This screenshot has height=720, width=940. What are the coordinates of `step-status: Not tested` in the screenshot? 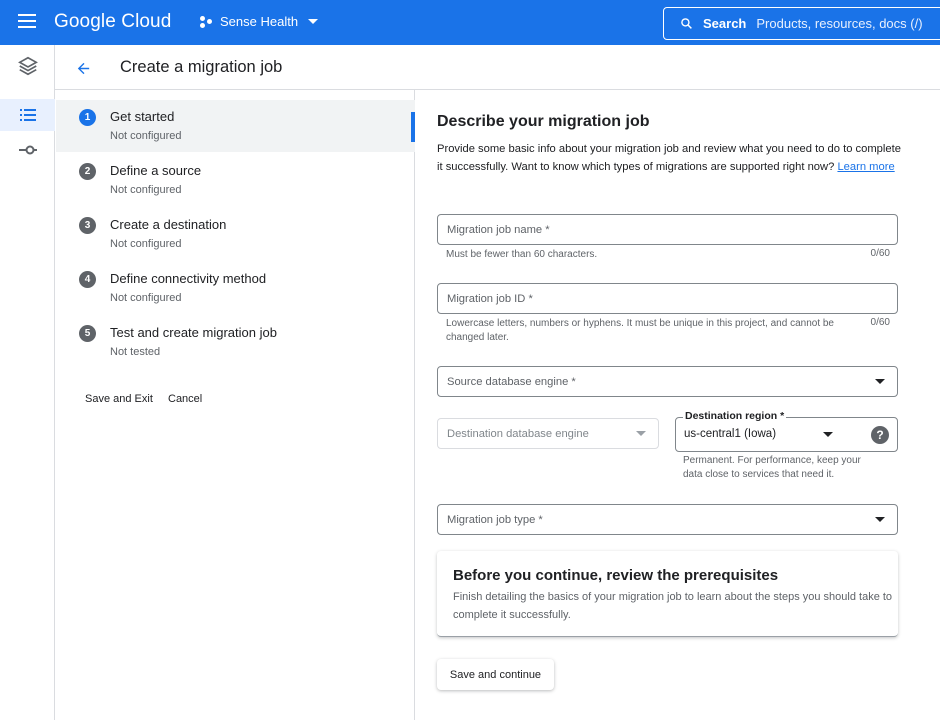 It's located at (135, 352).